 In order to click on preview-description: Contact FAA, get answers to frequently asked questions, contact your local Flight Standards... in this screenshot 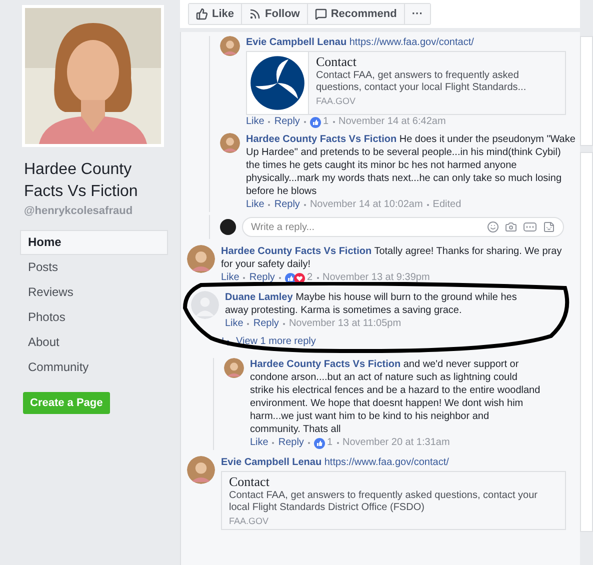, I will do `click(422, 82)`.